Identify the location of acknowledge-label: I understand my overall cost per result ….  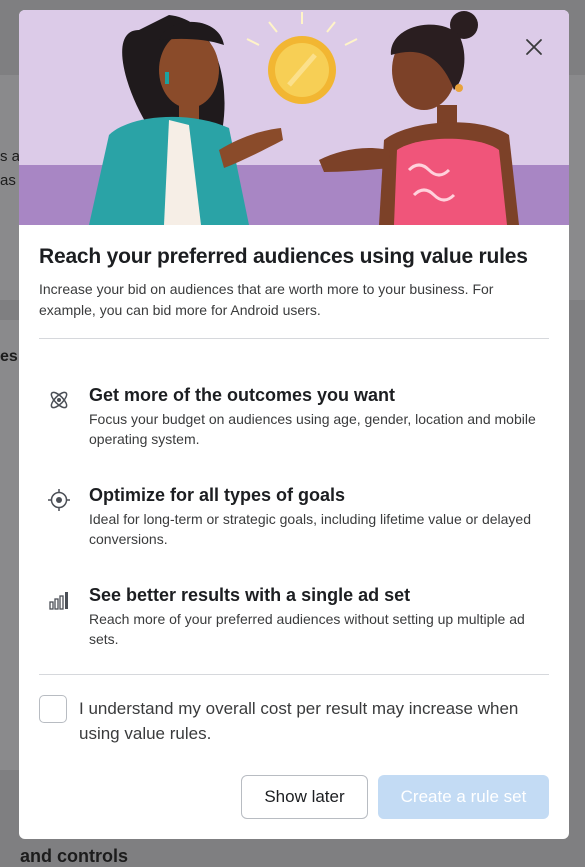
(314, 721).